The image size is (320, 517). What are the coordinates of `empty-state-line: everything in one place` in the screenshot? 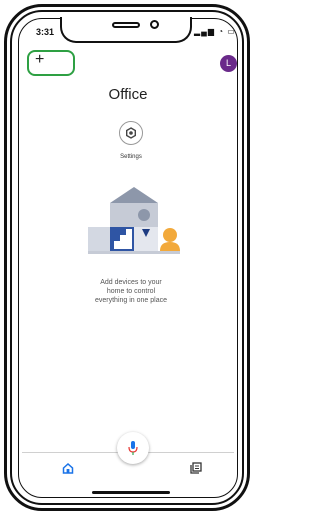 It's located at (131, 300).